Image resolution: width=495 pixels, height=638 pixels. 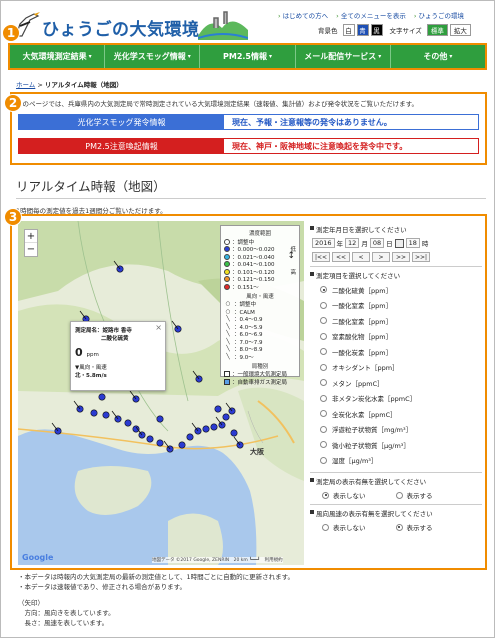 I want to click on prev-hour-button: <, so click(x=361, y=257).